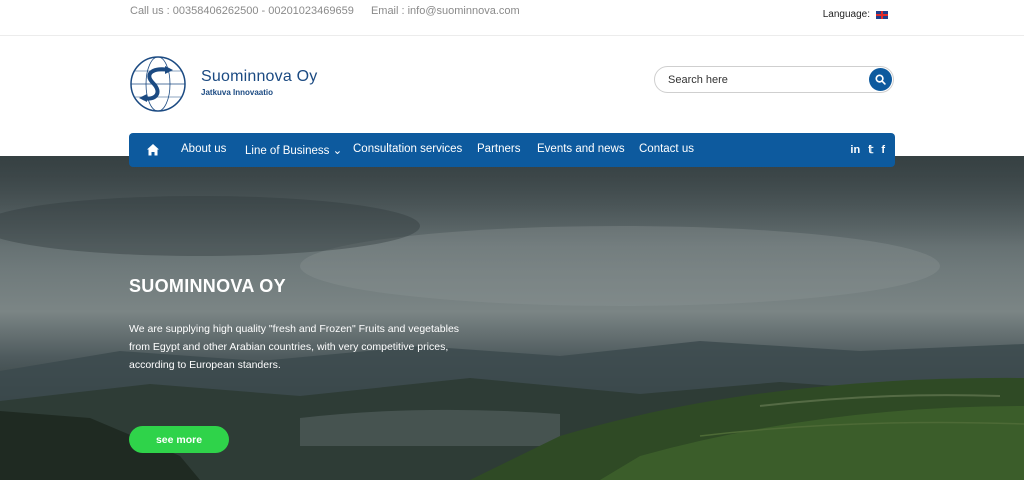 The width and height of the screenshot is (1024, 480). Describe the element at coordinates (666, 149) in the screenshot. I see `nav-contact-us: Contact us` at that location.